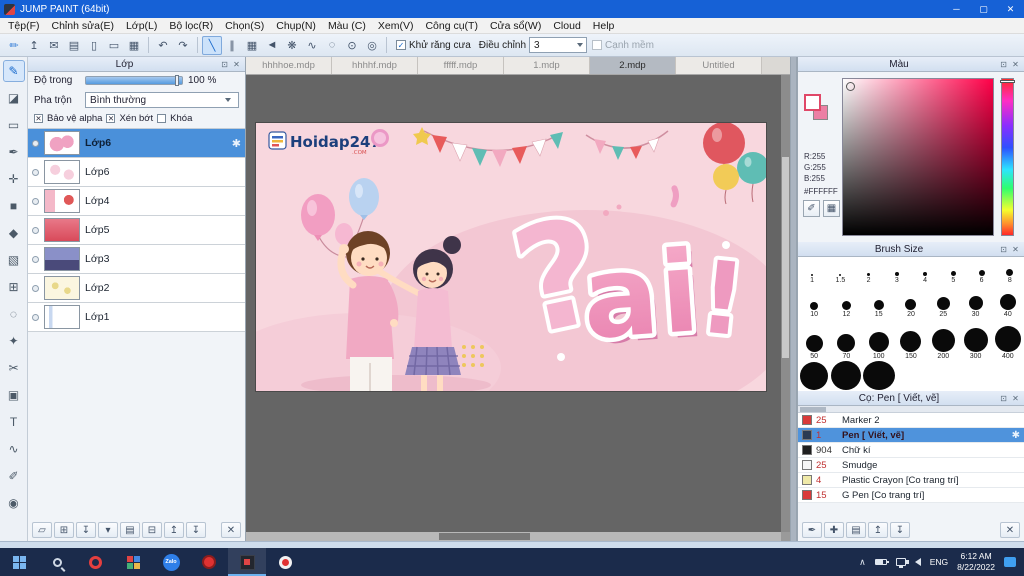 The image size is (1024, 576). What do you see at coordinates (111, 118) in the screenshot?
I see `clipping-checkbox: ✕` at bounding box center [111, 118].